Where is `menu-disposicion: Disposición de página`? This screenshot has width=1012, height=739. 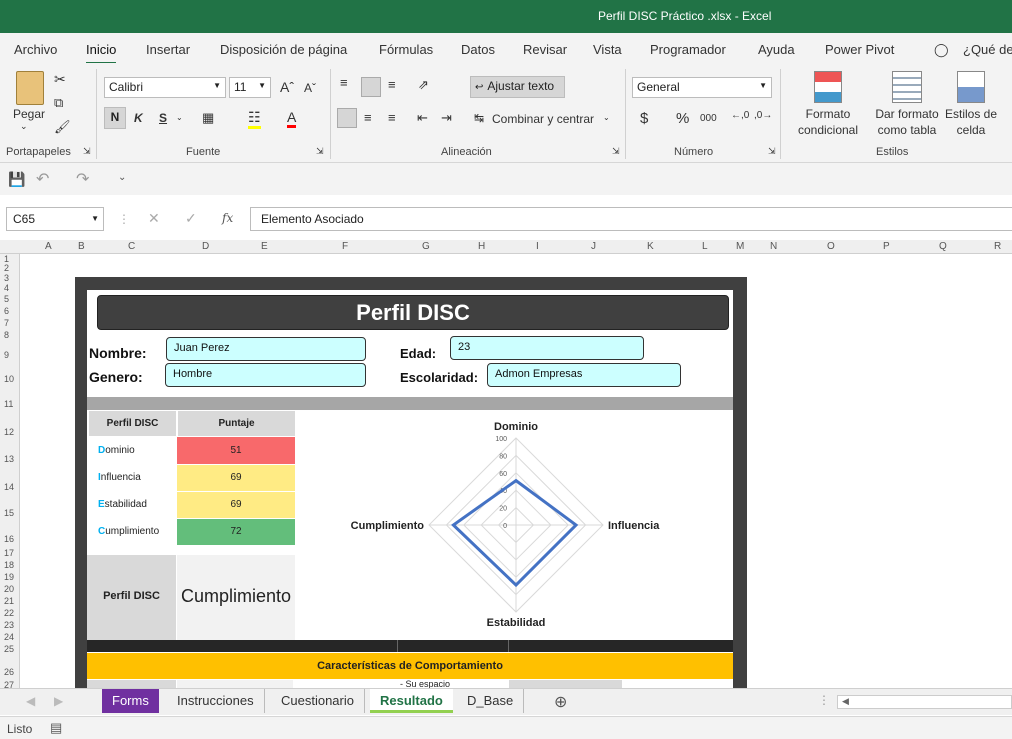
menu-disposicion: Disposición de página is located at coordinates (283, 49).